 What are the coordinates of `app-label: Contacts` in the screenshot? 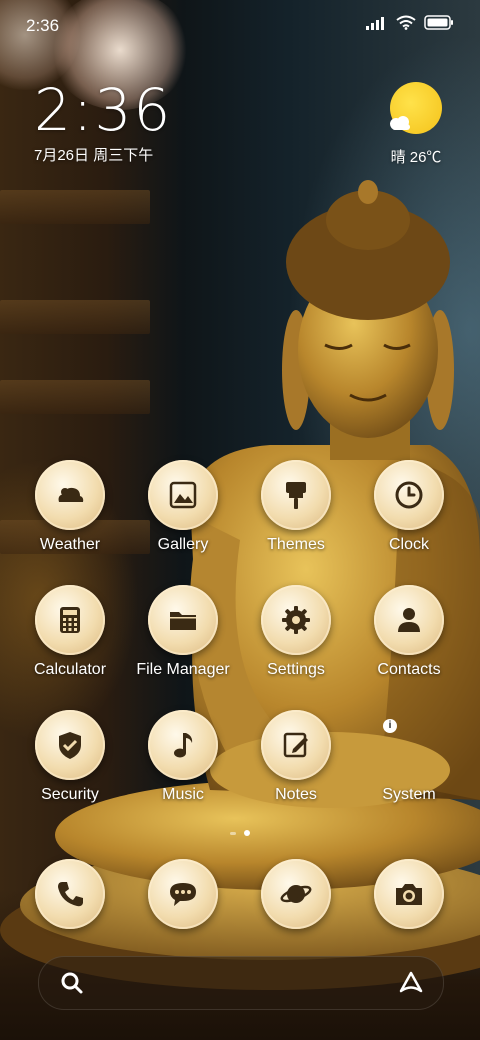 It's located at (409, 669).